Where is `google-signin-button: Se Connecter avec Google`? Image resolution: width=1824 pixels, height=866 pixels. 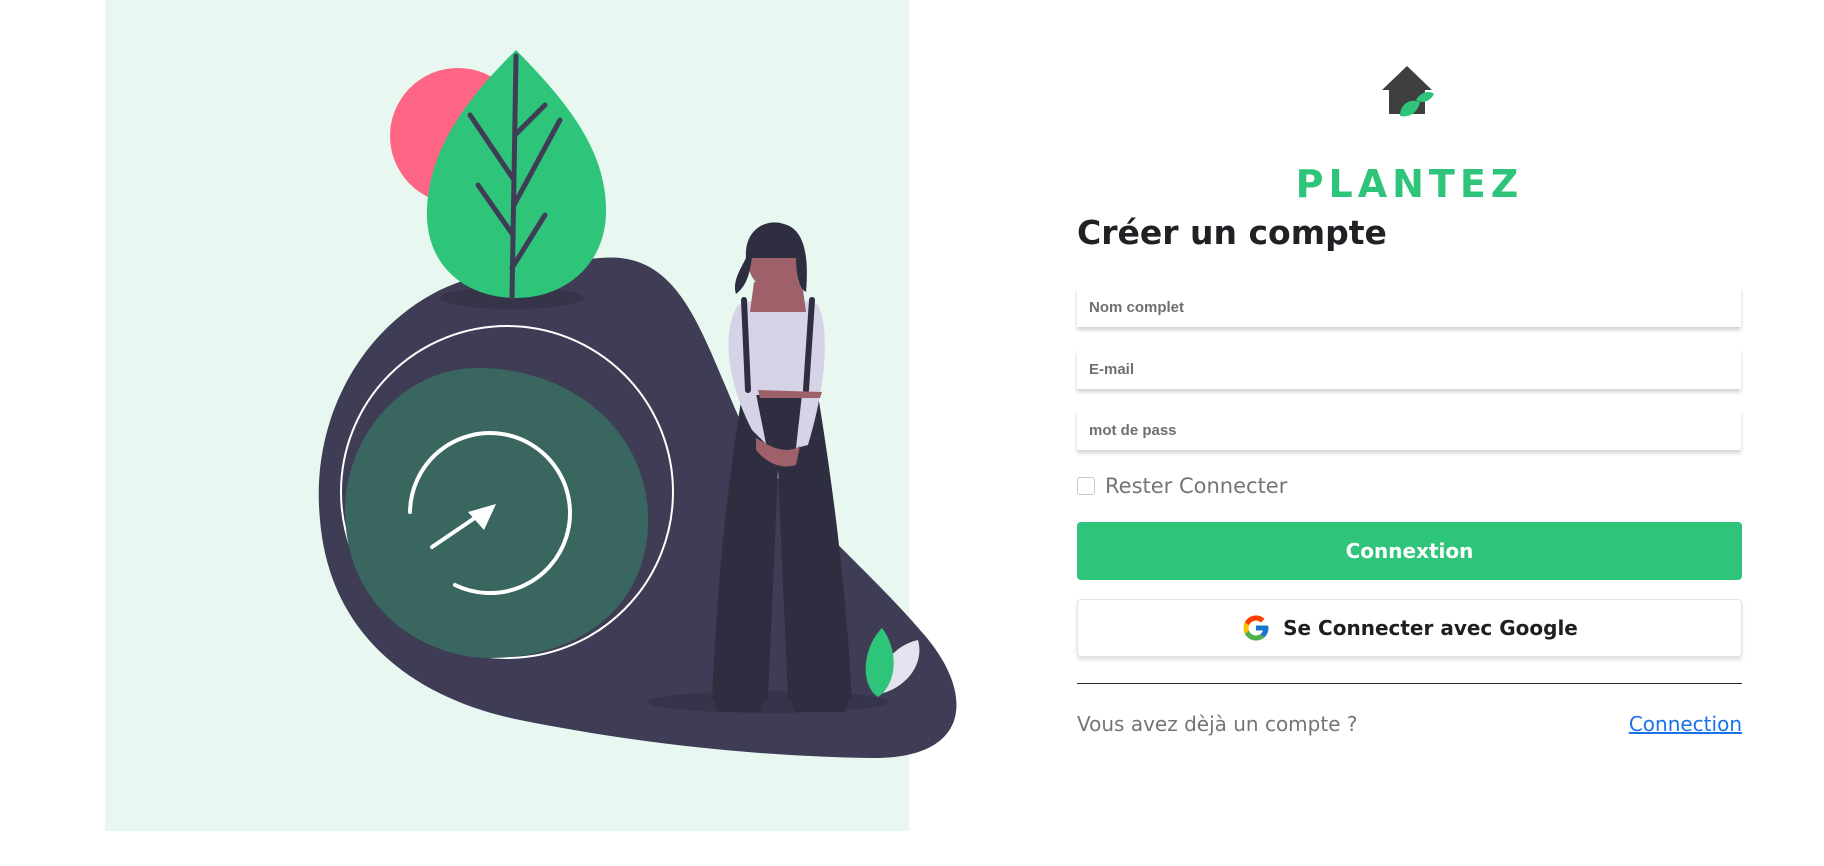
google-signin-button: Se Connecter avec Google is located at coordinates (1409, 628).